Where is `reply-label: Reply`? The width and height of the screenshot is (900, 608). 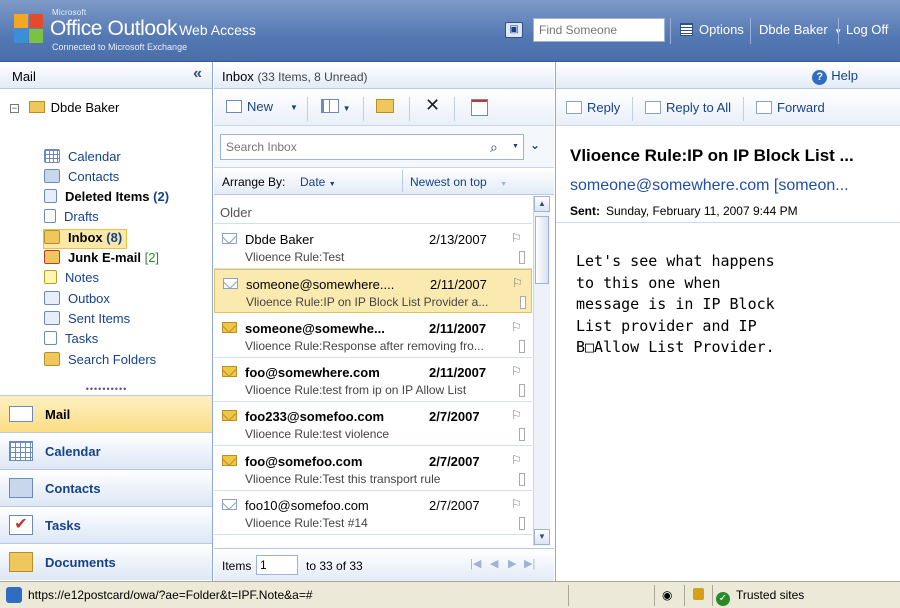
reply-label: Reply is located at coordinates (604, 107).